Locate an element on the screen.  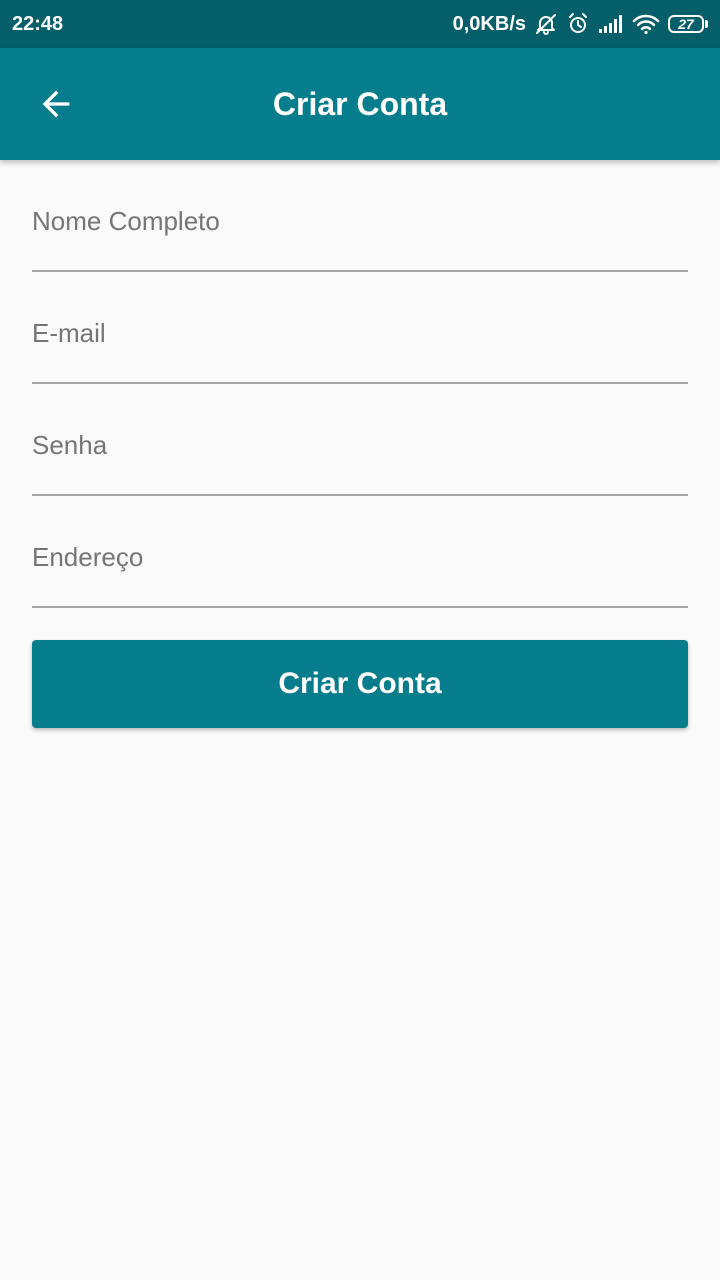
full-name-field is located at coordinates (360, 231).